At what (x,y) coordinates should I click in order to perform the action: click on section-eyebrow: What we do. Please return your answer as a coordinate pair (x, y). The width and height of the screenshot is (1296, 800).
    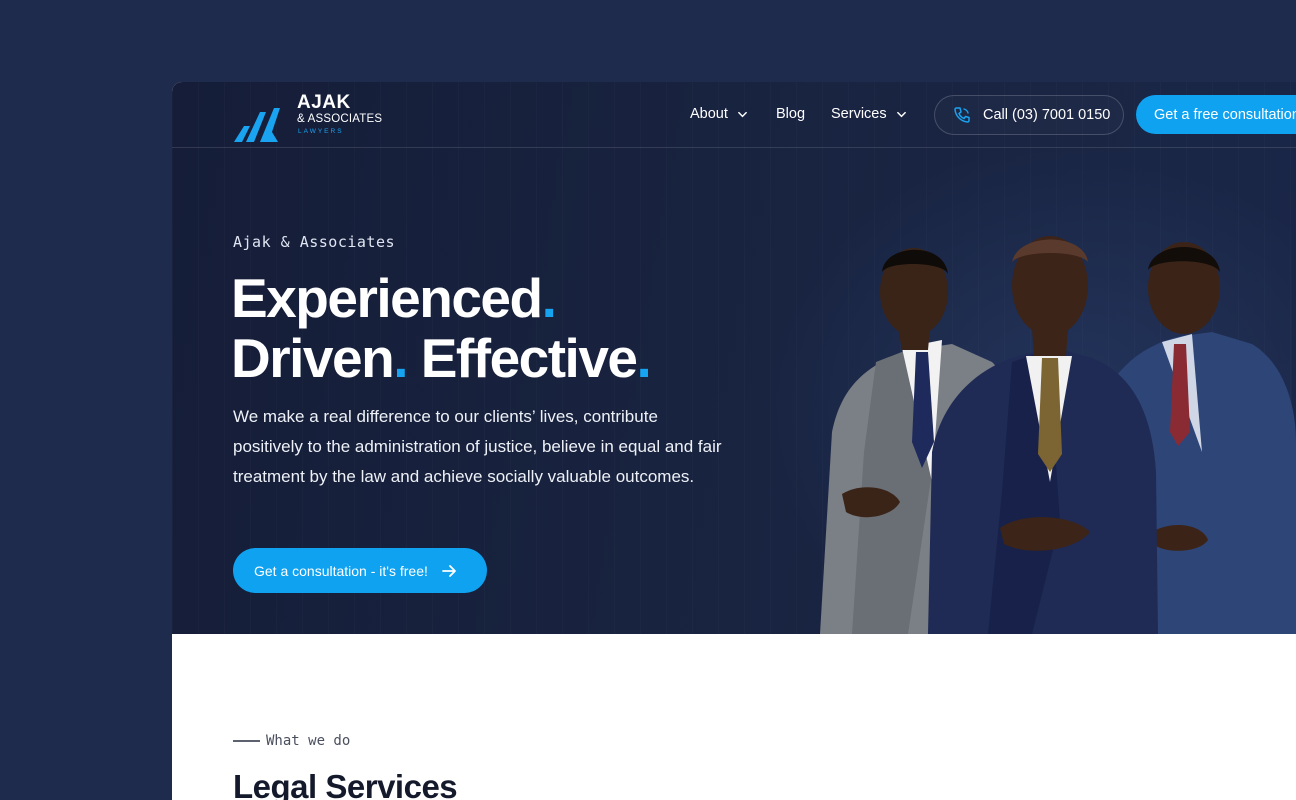
    Looking at the image, I should click on (291, 741).